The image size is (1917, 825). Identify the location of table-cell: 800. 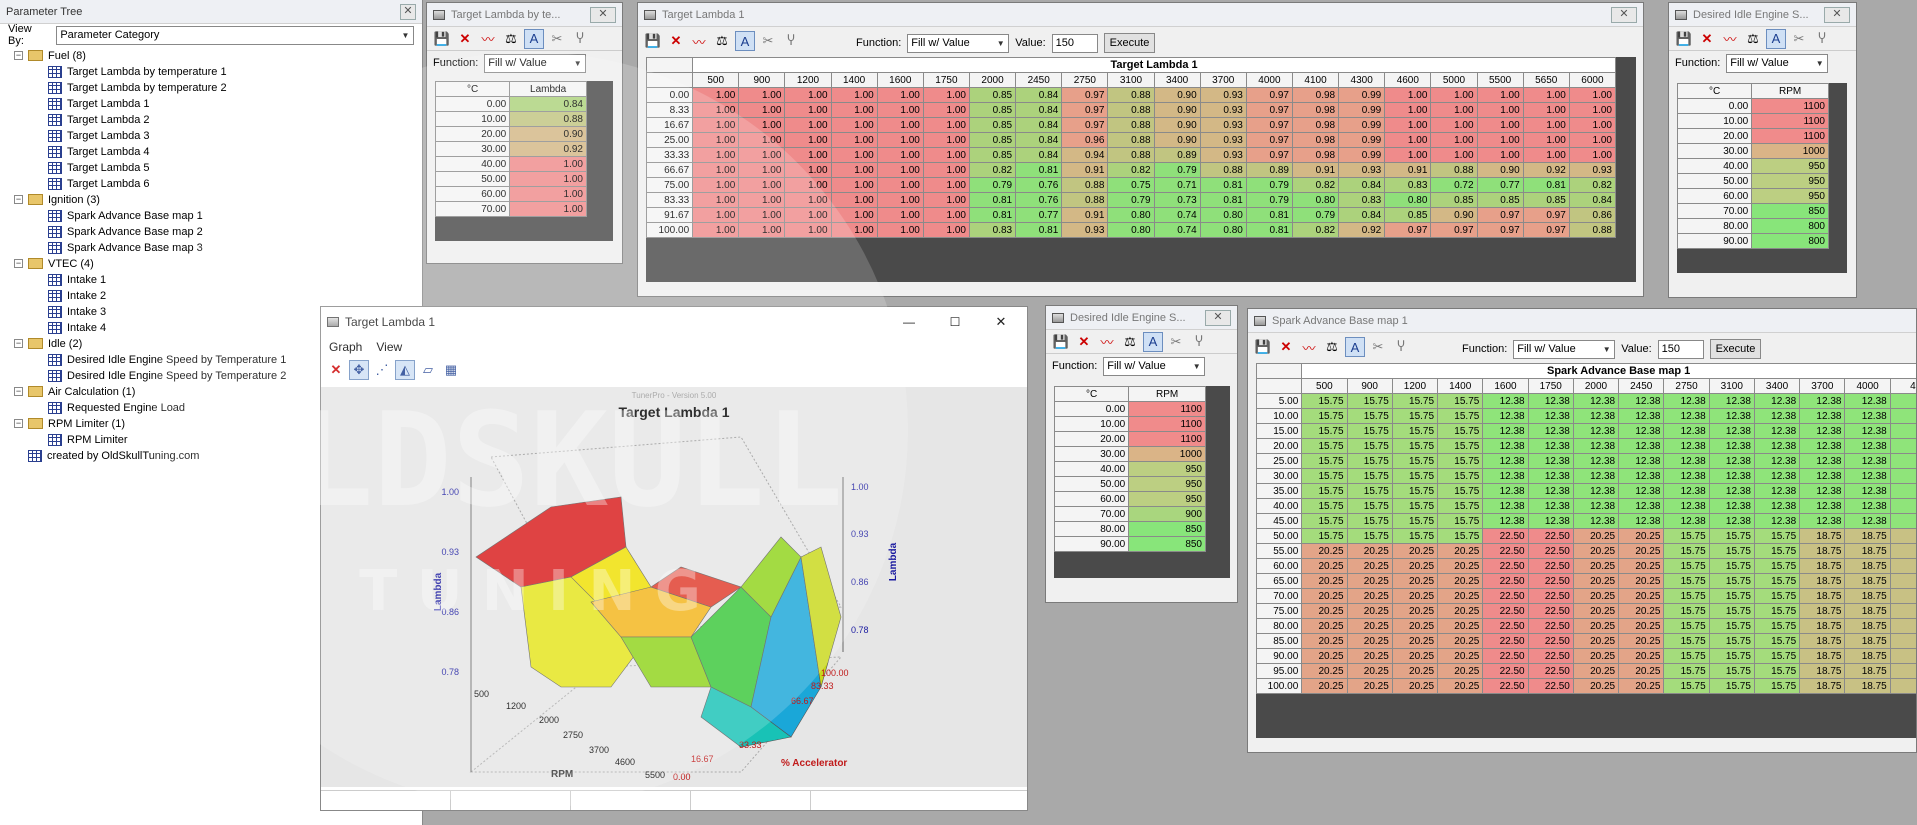
(1790, 226).